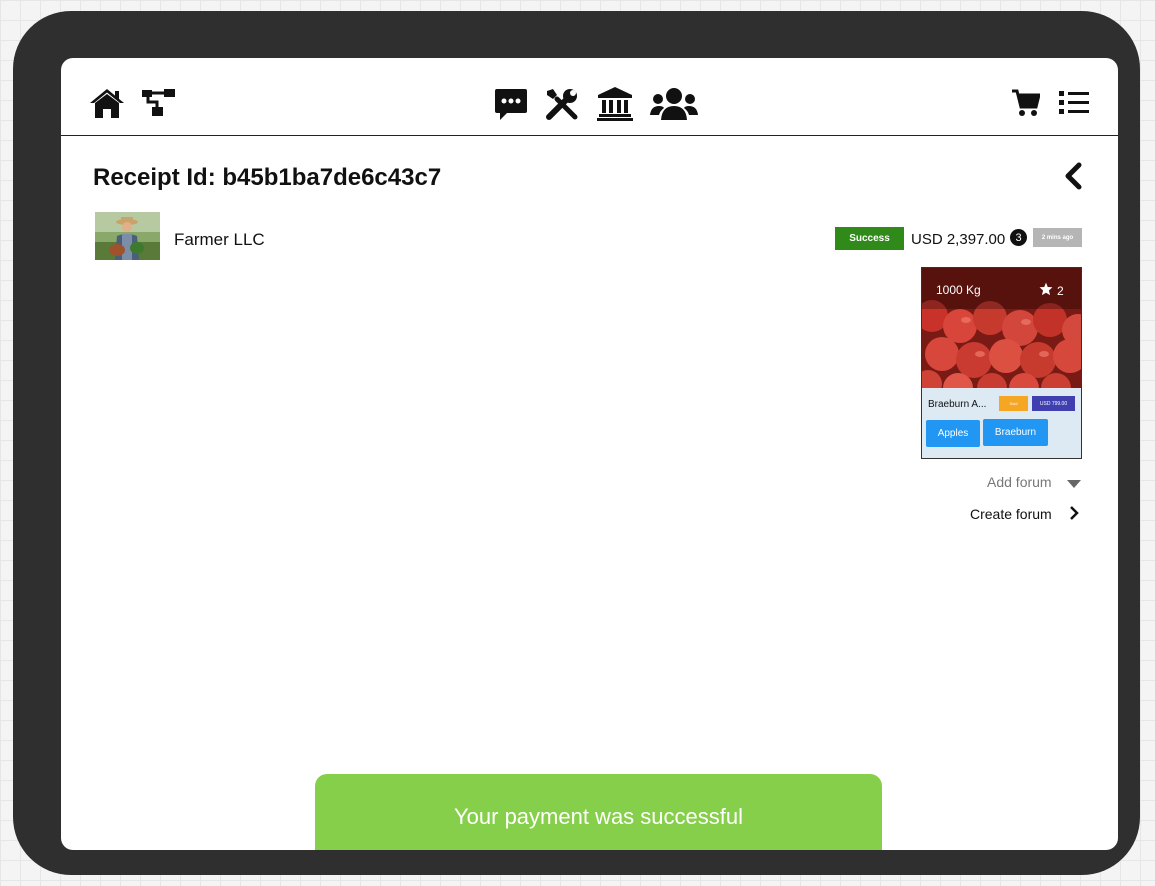 This screenshot has width=1155, height=886. I want to click on receipt-title: Receipt Id: b45b1ba7de6c43c7, so click(267, 177).